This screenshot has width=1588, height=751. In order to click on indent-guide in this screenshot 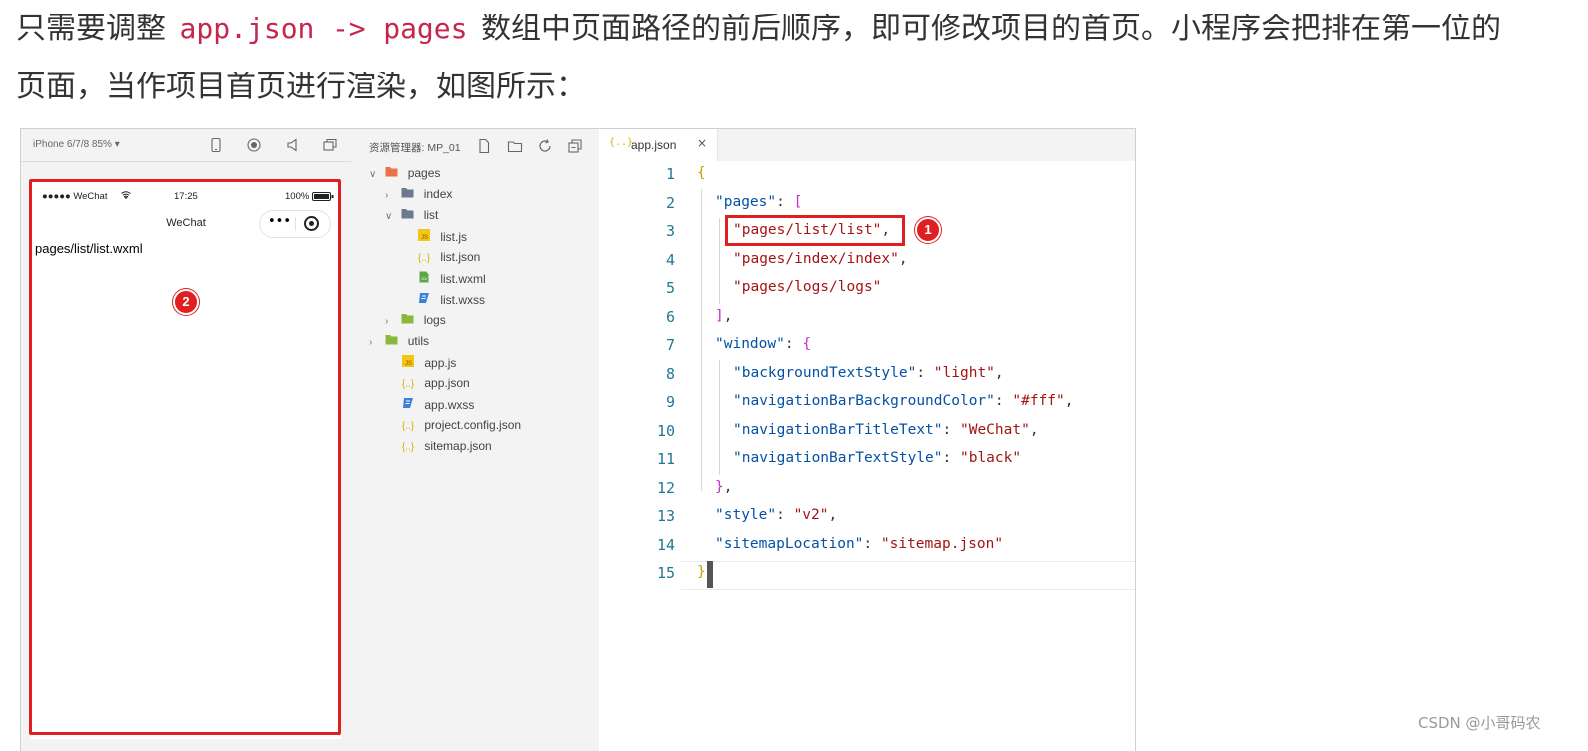, I will do `click(719, 417)`.